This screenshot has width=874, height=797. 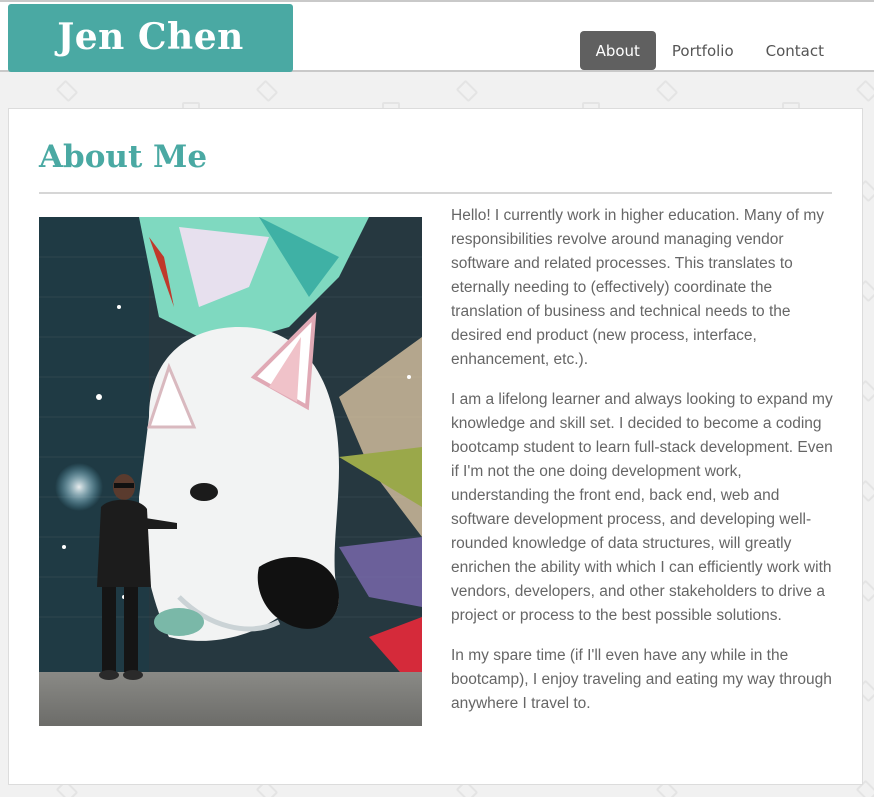 I want to click on main-nav: About Portfolio Contact, so click(x=709, y=50).